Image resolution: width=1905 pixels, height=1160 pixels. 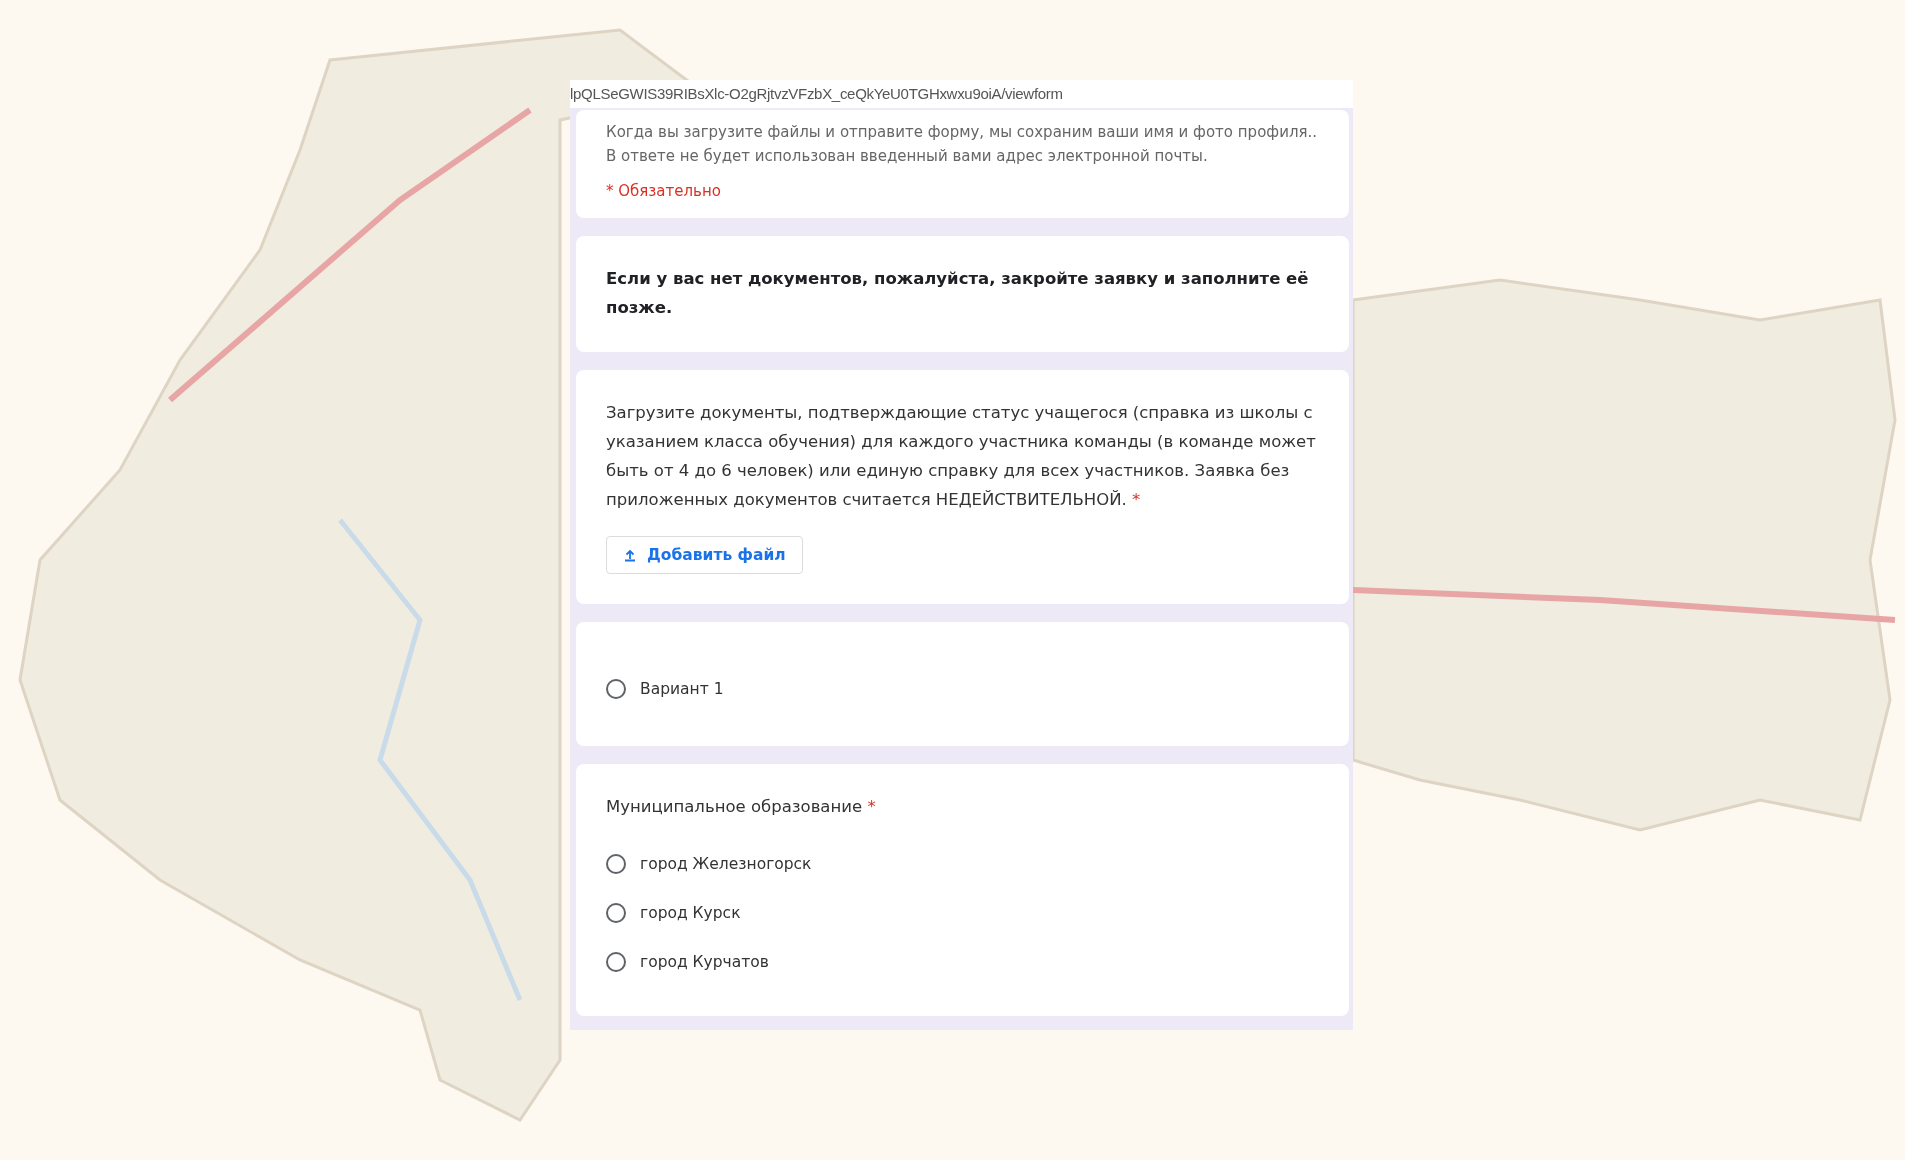 I want to click on option-label: город Курчатов, so click(x=704, y=961).